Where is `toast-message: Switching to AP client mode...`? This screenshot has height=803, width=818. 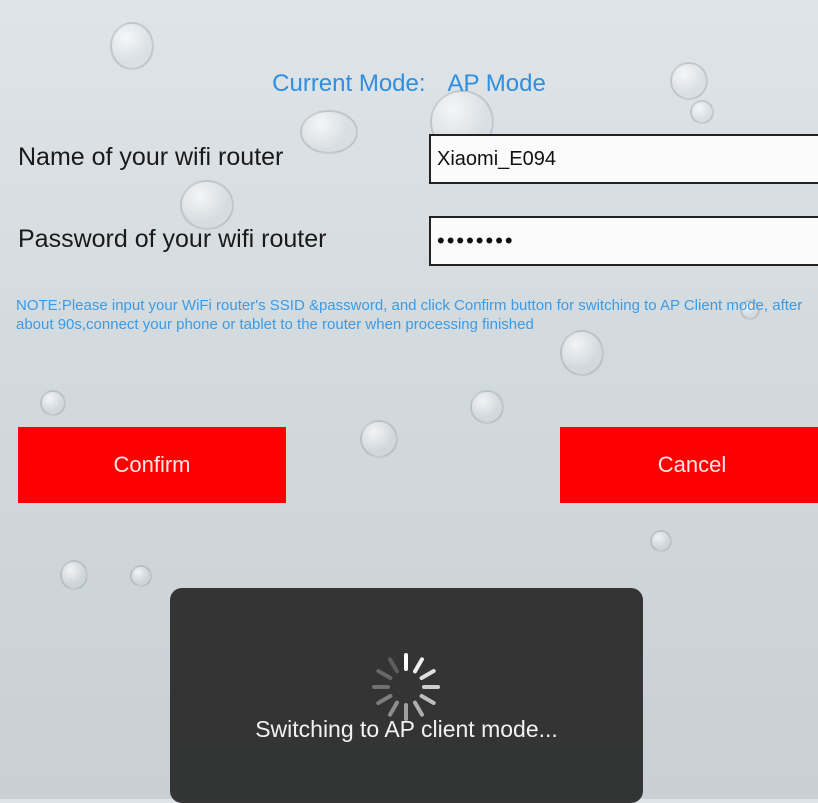
toast-message: Switching to AP client mode... is located at coordinates (406, 729).